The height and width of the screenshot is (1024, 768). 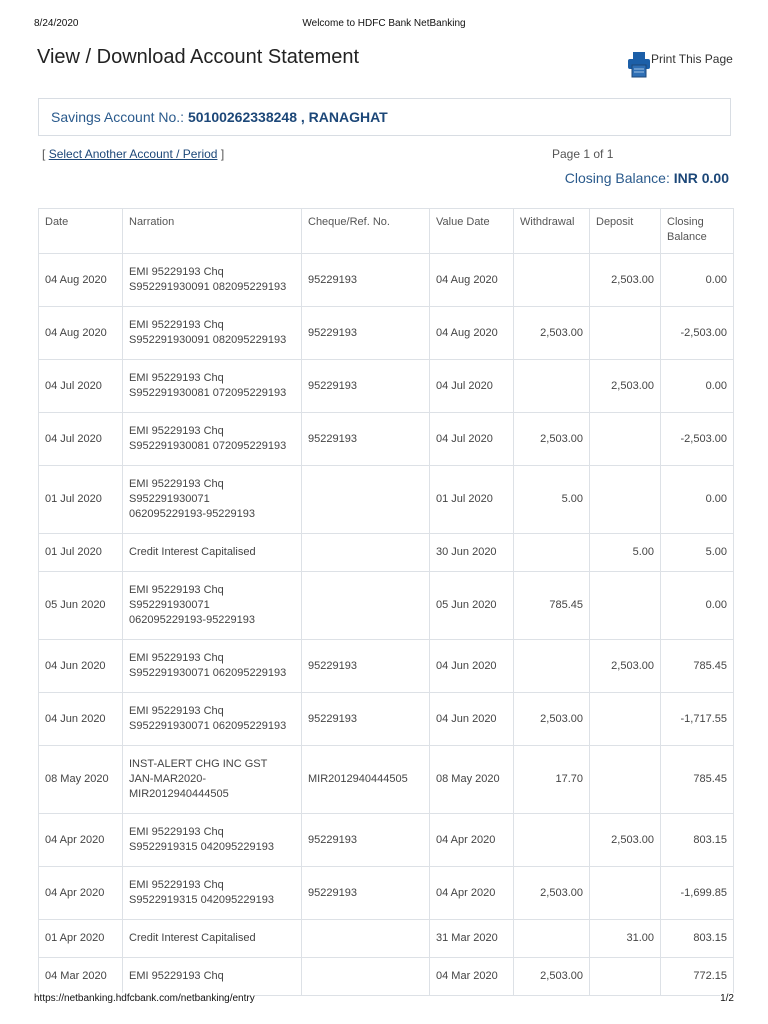 I want to click on cell-withdrawal: 5.00, so click(x=551, y=499).